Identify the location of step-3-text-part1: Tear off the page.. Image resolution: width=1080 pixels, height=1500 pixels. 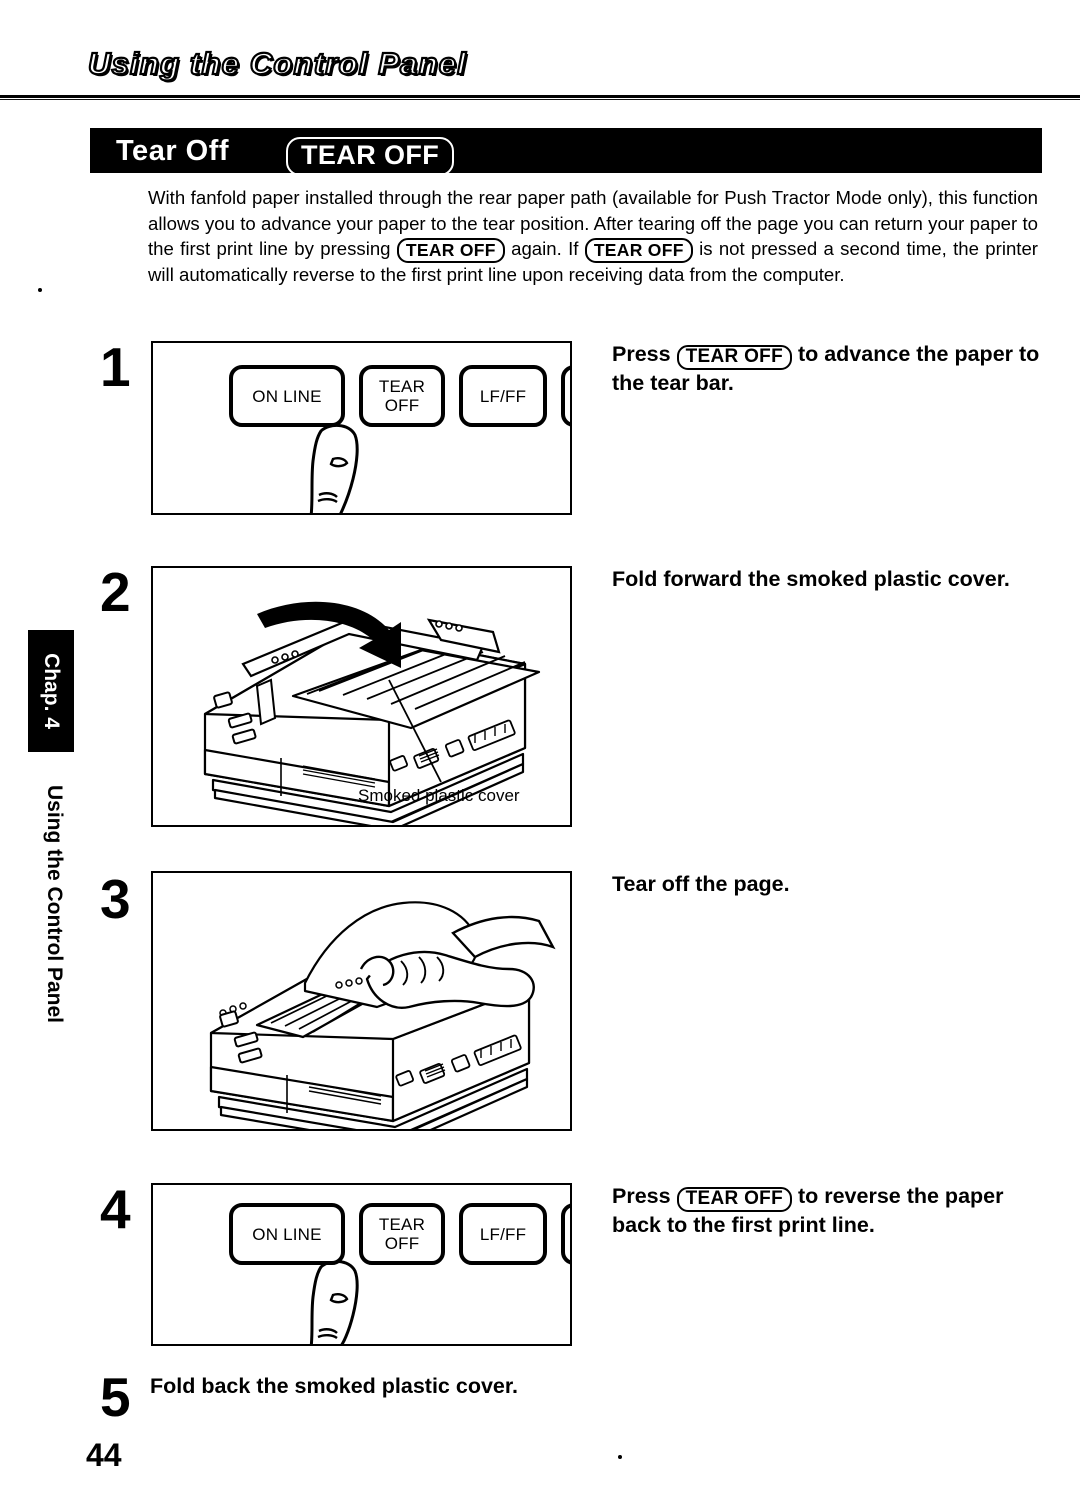
(701, 884).